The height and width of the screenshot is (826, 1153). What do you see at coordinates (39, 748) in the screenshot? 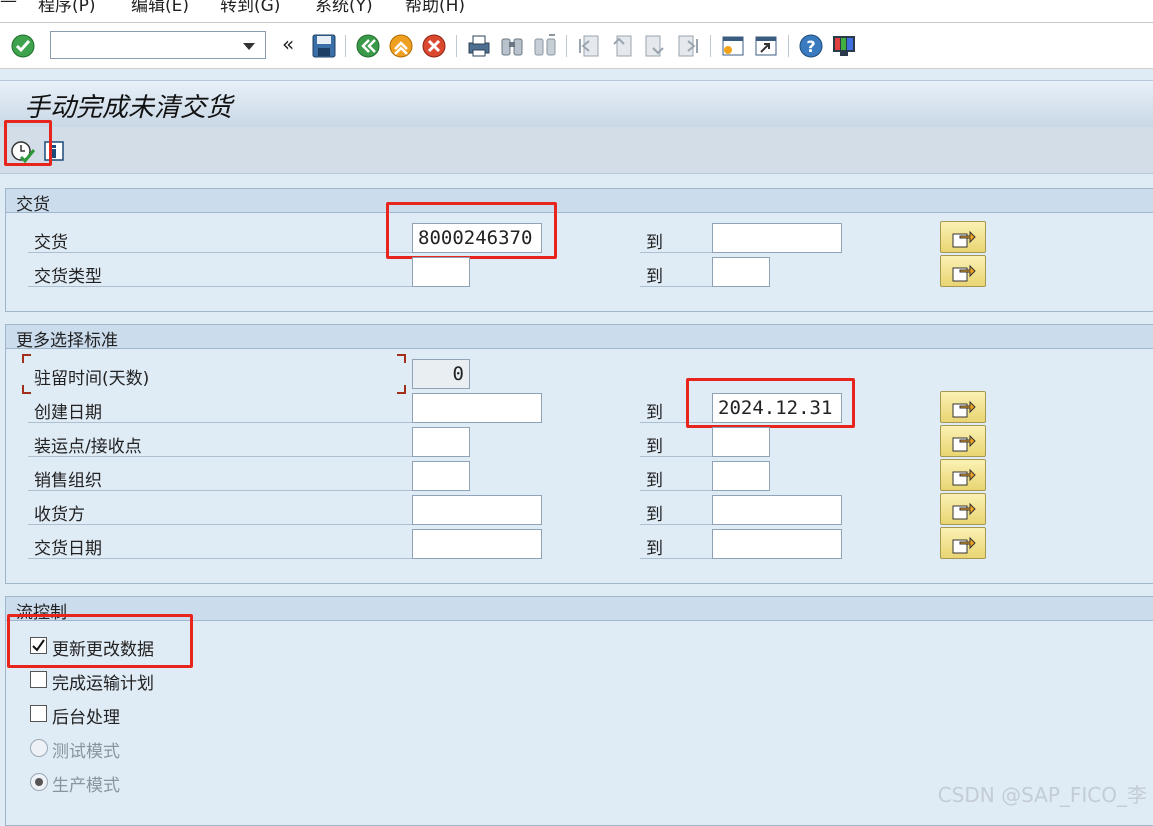
I see `test-mode-radio` at bounding box center [39, 748].